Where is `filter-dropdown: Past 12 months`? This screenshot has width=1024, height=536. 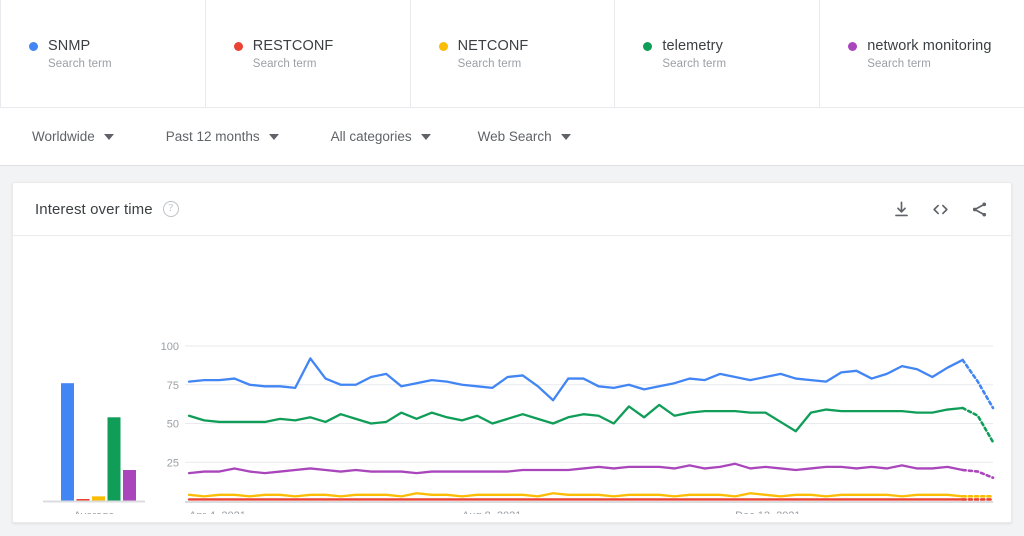
filter-dropdown: Past 12 months is located at coordinates (222, 136).